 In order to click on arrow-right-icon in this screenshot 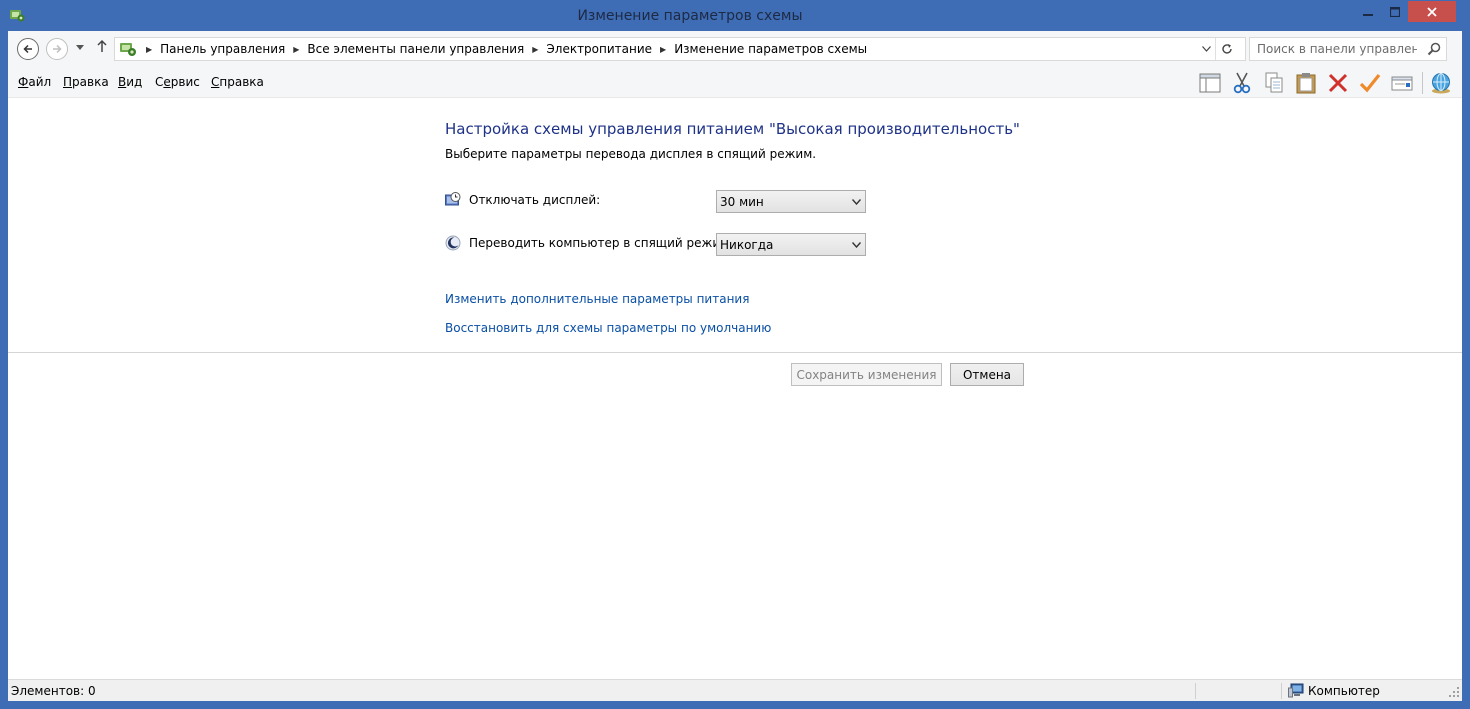, I will do `click(57, 49)`.